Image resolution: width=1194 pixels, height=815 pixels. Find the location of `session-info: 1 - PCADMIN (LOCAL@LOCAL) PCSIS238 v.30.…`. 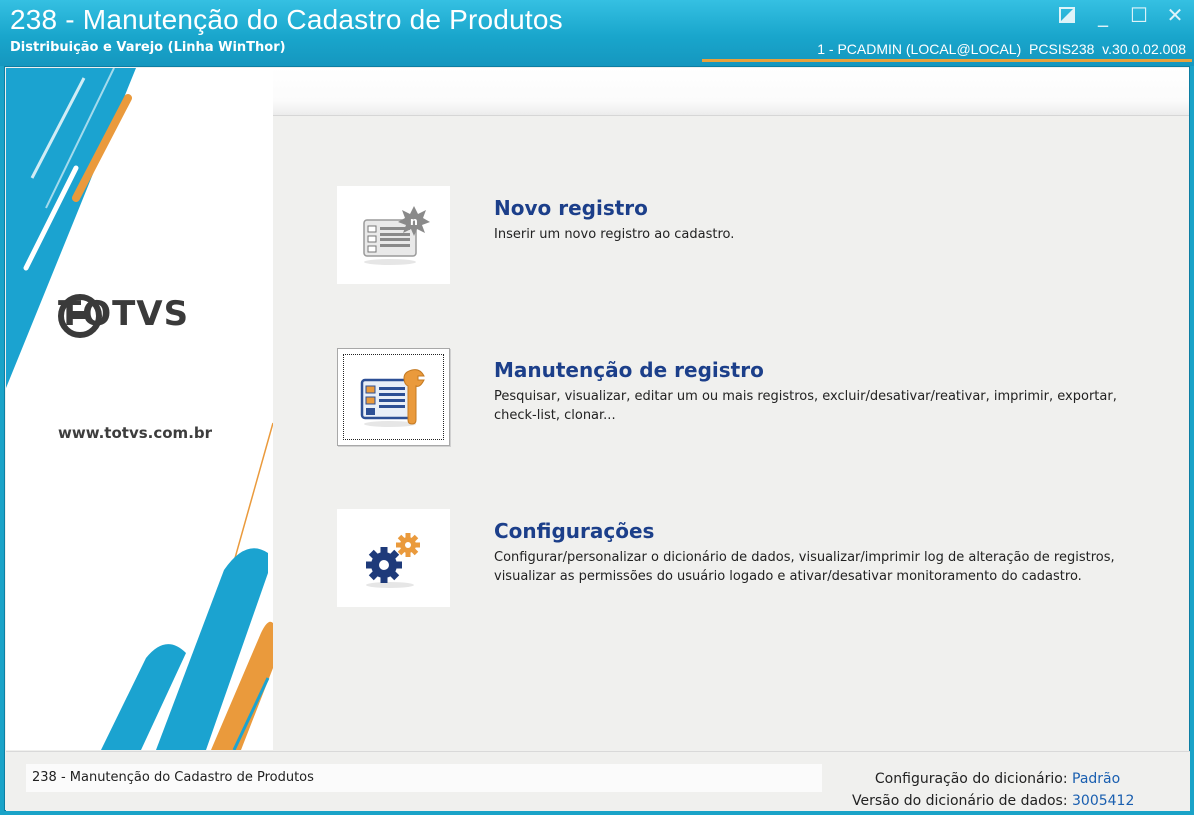

session-info: 1 - PCADMIN (LOCAL@LOCAL) PCSIS238 v.30.… is located at coordinates (1001, 49).